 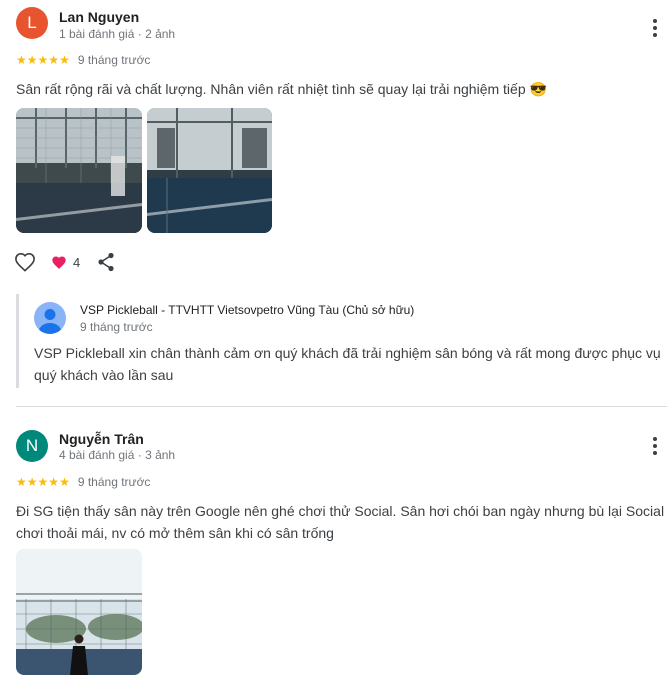 I want to click on avatar-initial: N, so click(x=32, y=445).